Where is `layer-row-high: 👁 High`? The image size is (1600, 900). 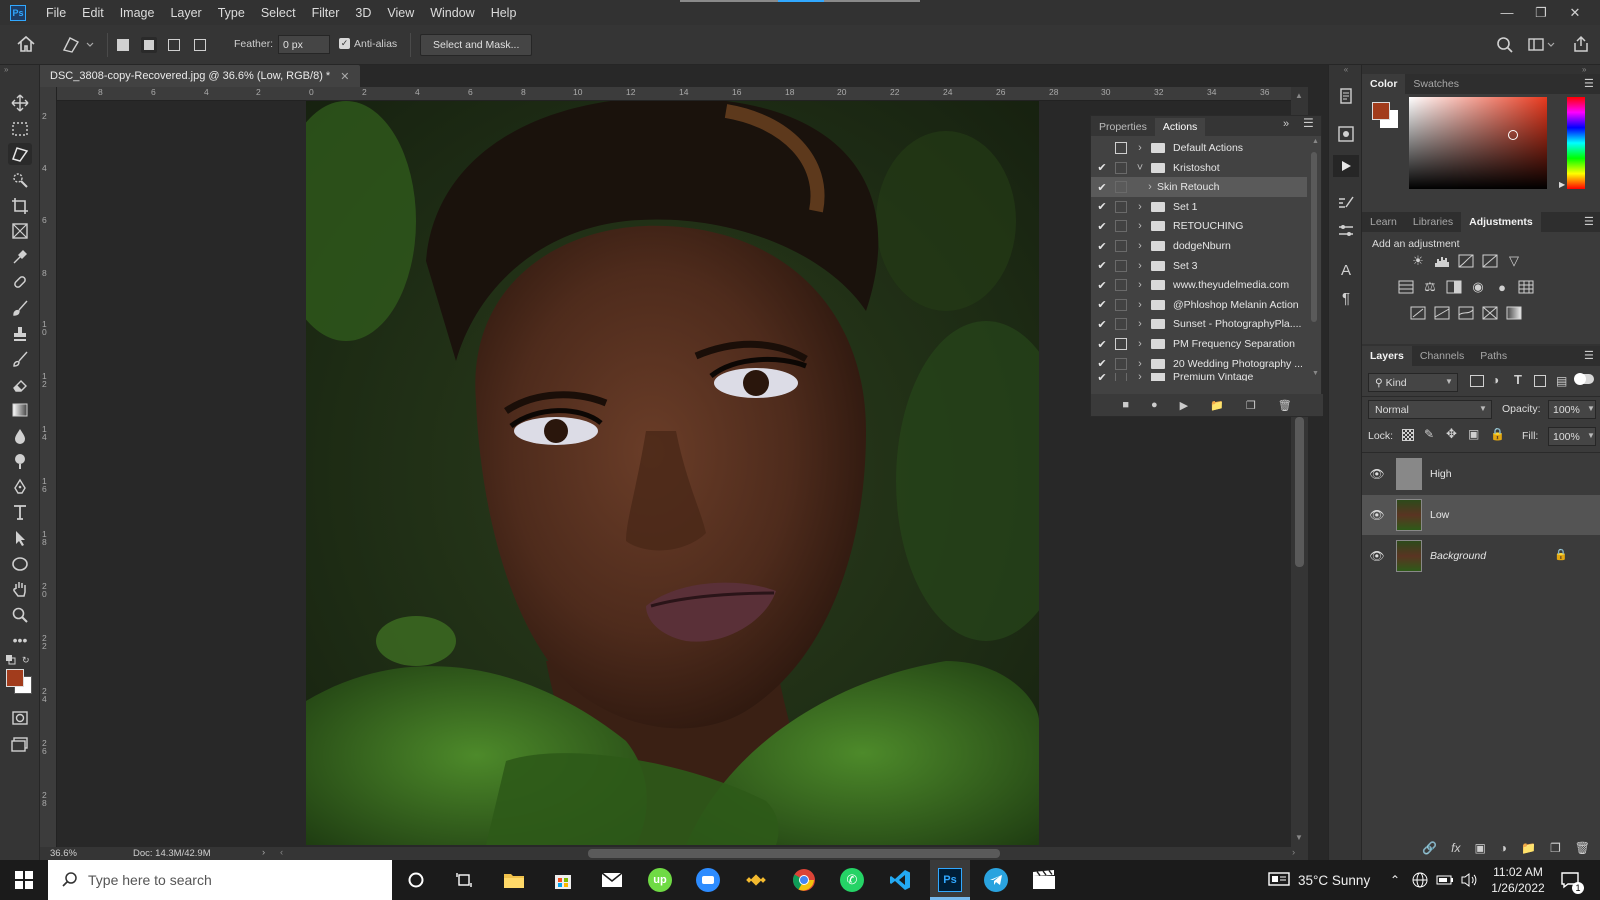
layer-row-high: 👁 High is located at coordinates (1481, 474).